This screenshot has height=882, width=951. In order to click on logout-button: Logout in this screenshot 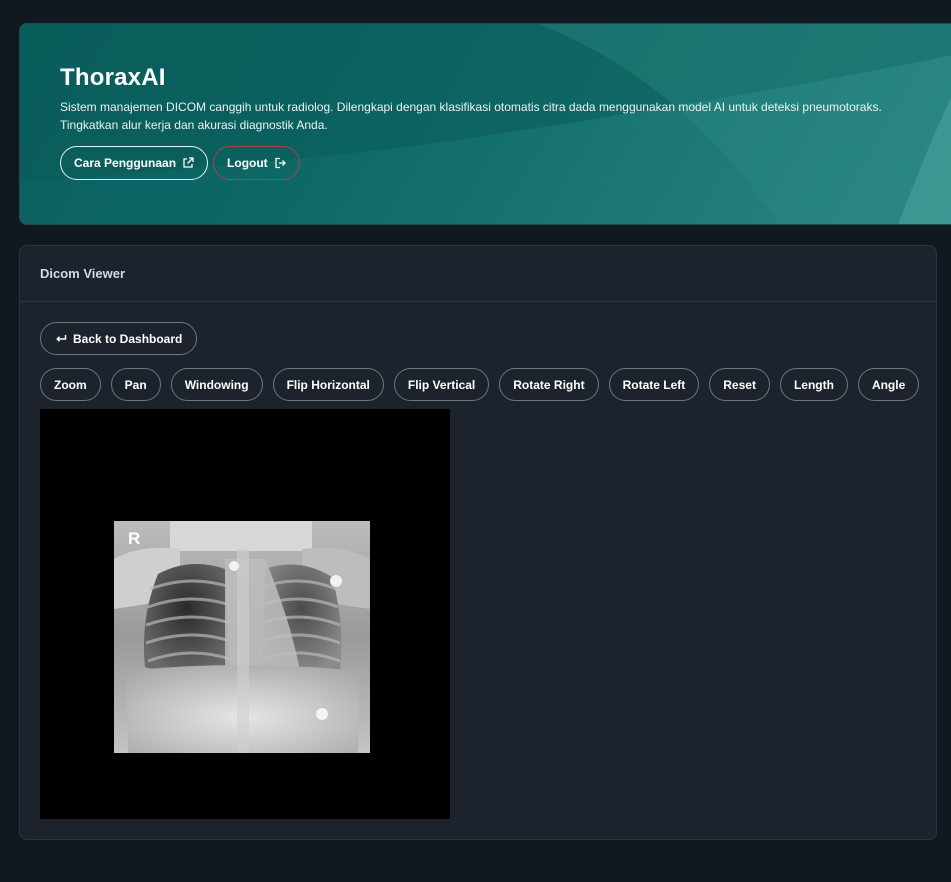, I will do `click(256, 163)`.